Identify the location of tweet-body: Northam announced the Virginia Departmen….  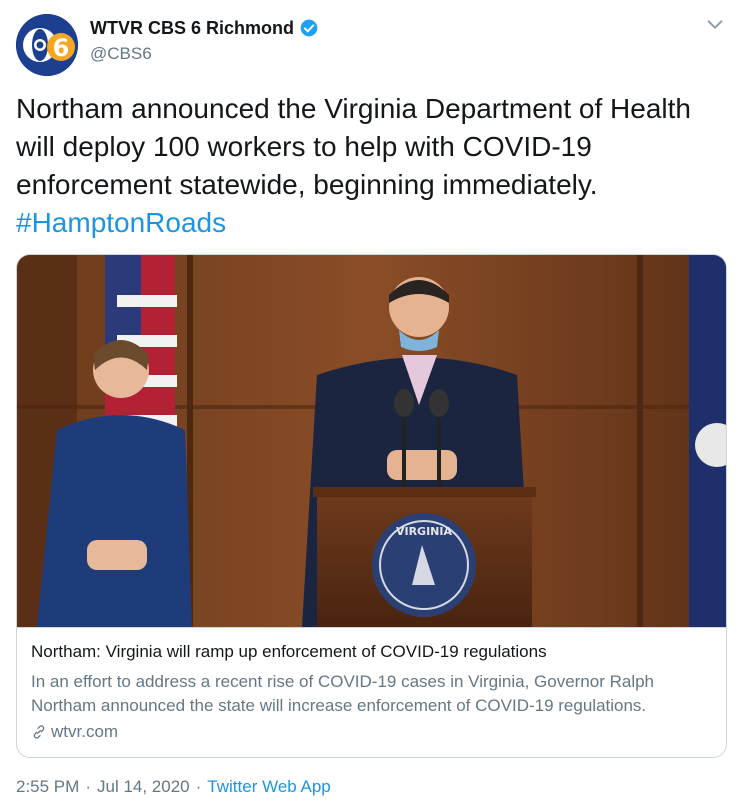
(353, 146).